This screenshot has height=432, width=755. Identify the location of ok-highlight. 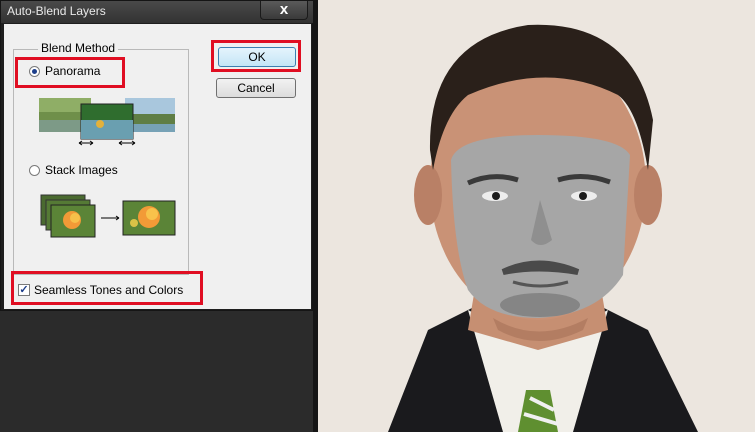
(256, 56).